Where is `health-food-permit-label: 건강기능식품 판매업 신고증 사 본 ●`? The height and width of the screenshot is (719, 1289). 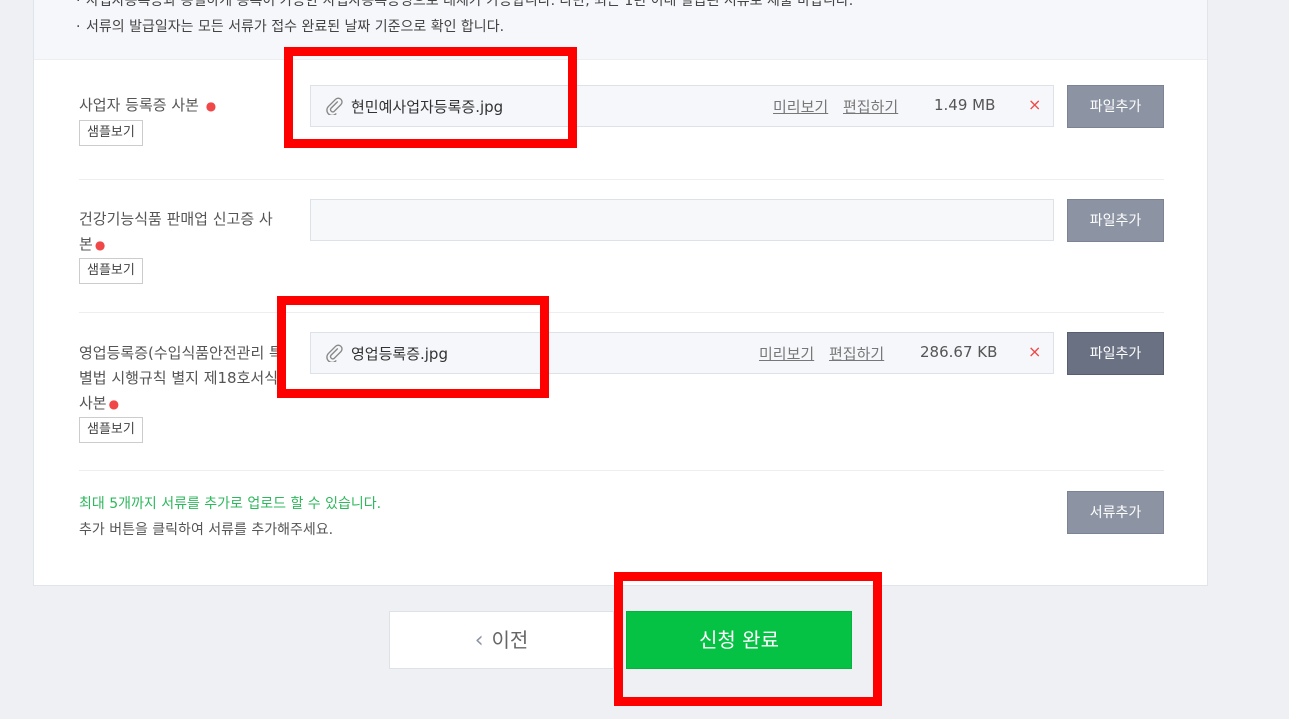 health-food-permit-label: 건강기능식품 판매업 신고증 사 본 ● is located at coordinates (189, 232).